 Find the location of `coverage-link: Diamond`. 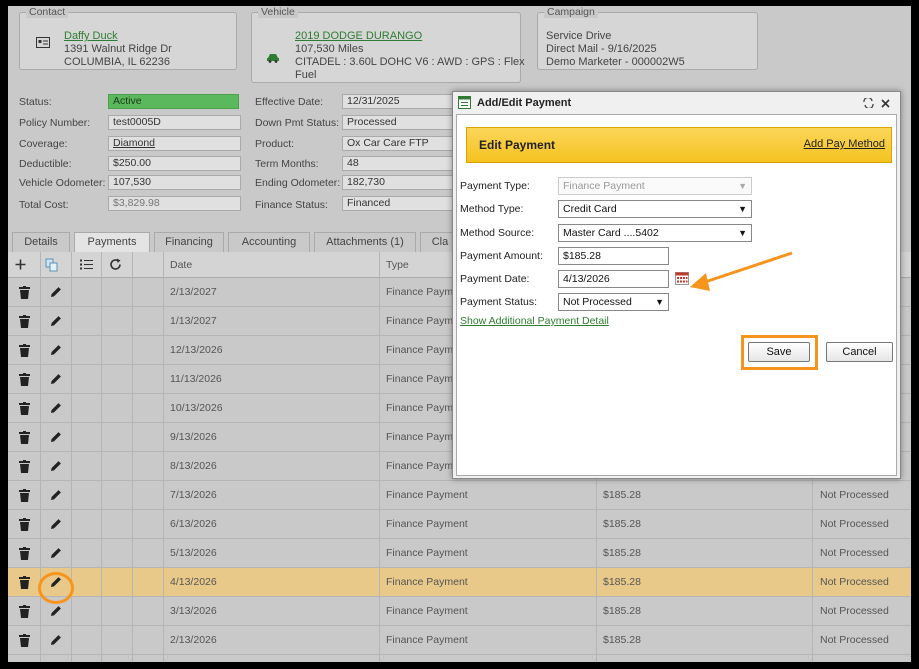

coverage-link: Diamond is located at coordinates (174, 143).